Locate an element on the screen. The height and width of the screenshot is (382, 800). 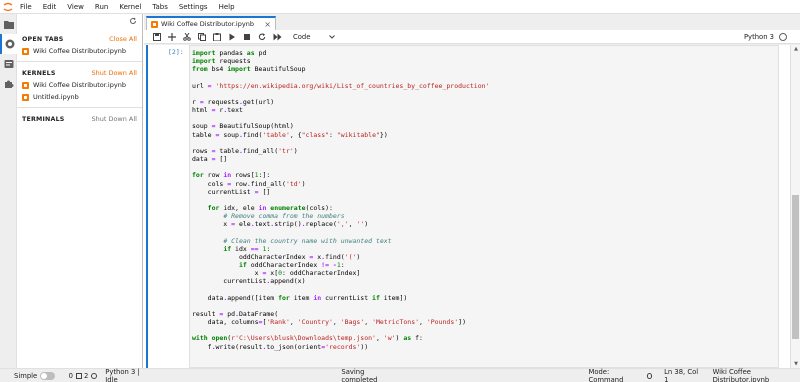
terminals-count-value: 0 is located at coordinates (70, 375).